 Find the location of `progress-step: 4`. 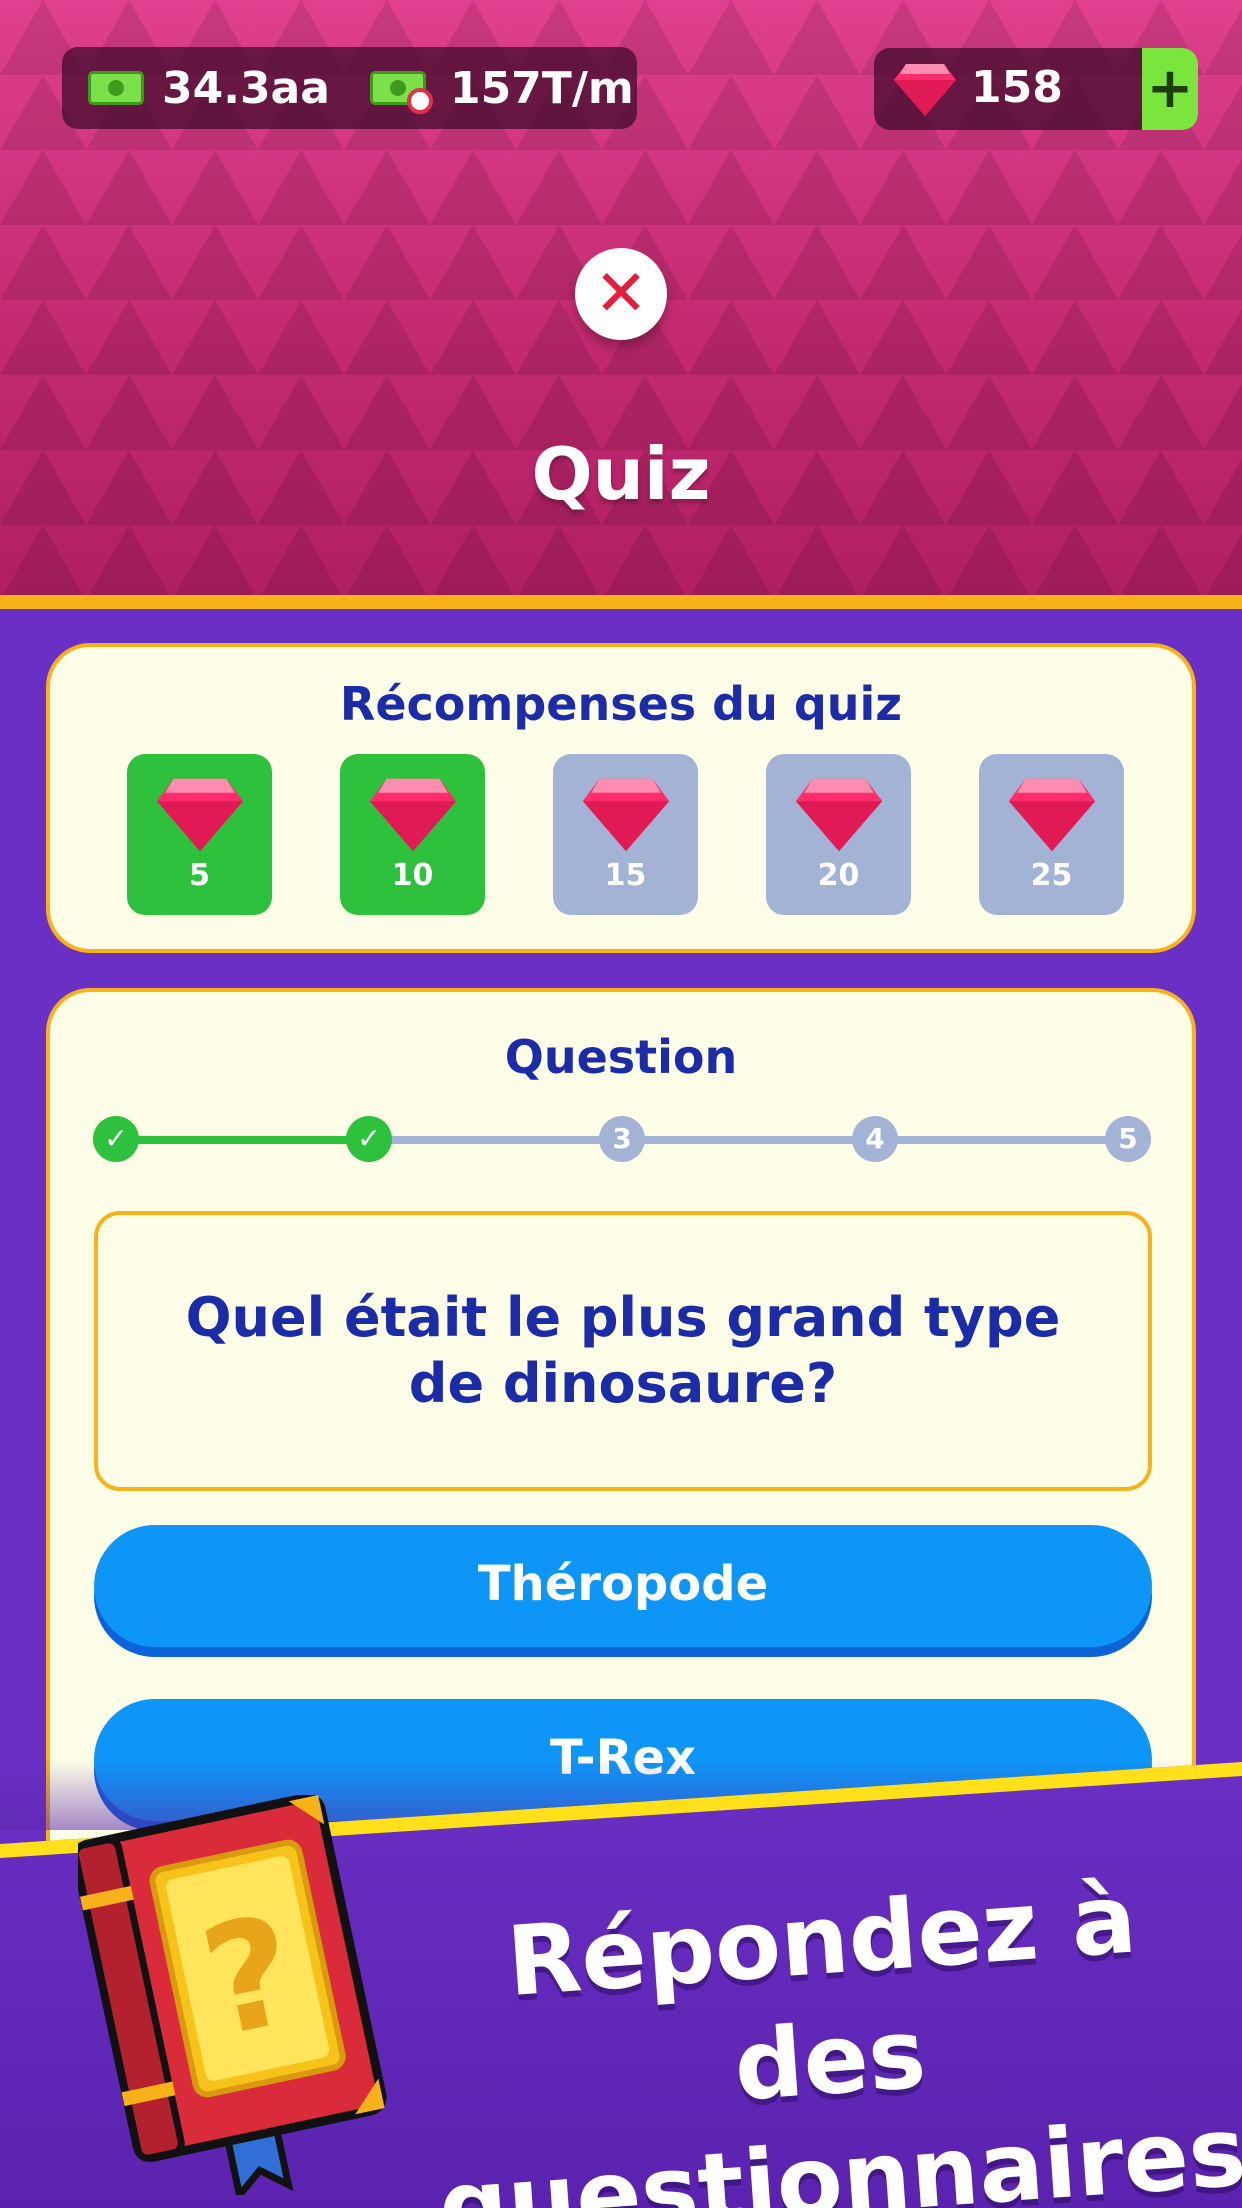

progress-step: 4 is located at coordinates (875, 1139).